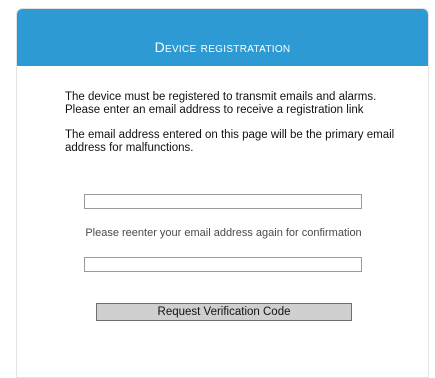 The image size is (435, 378). Describe the element at coordinates (223, 201) in the screenshot. I see `email-field` at that location.